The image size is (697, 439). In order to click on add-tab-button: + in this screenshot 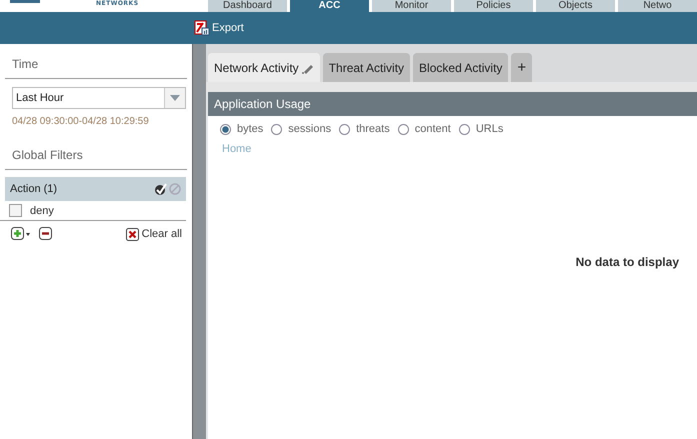, I will do `click(521, 67)`.